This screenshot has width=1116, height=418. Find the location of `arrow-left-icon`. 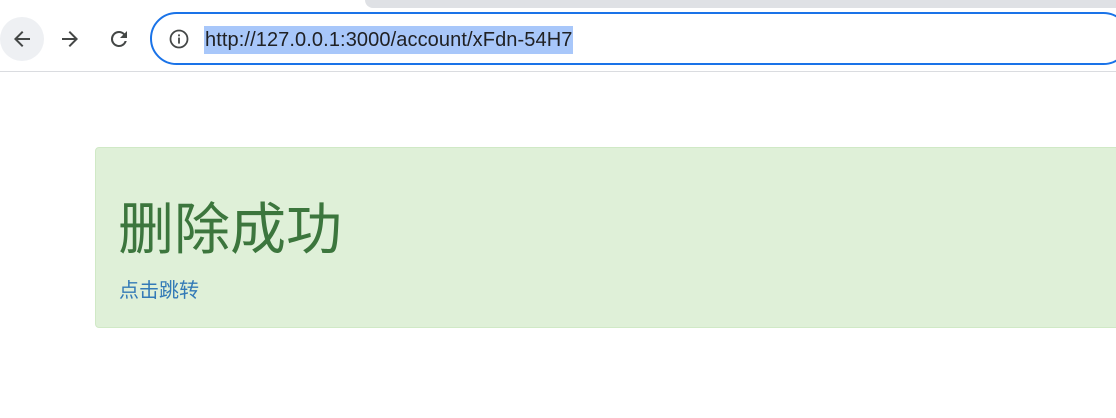

arrow-left-icon is located at coordinates (22, 39).